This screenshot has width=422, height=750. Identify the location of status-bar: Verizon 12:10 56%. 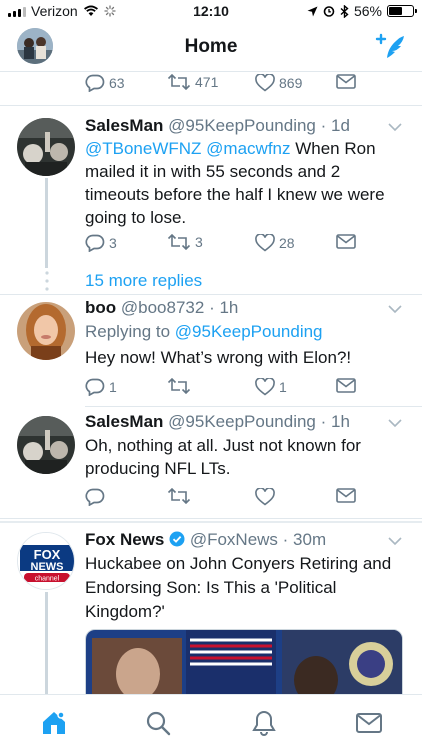
(211, 11).